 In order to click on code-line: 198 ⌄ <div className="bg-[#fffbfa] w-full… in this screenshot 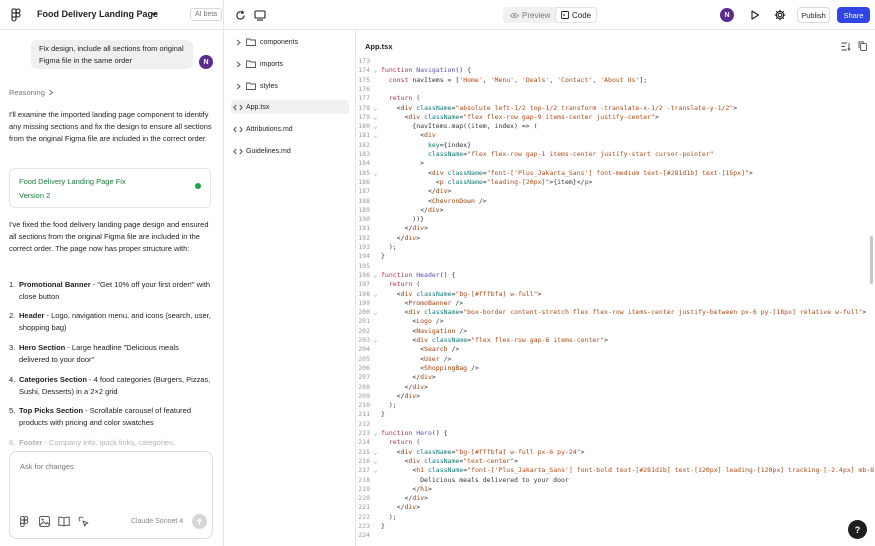, I will do `click(615, 294)`.